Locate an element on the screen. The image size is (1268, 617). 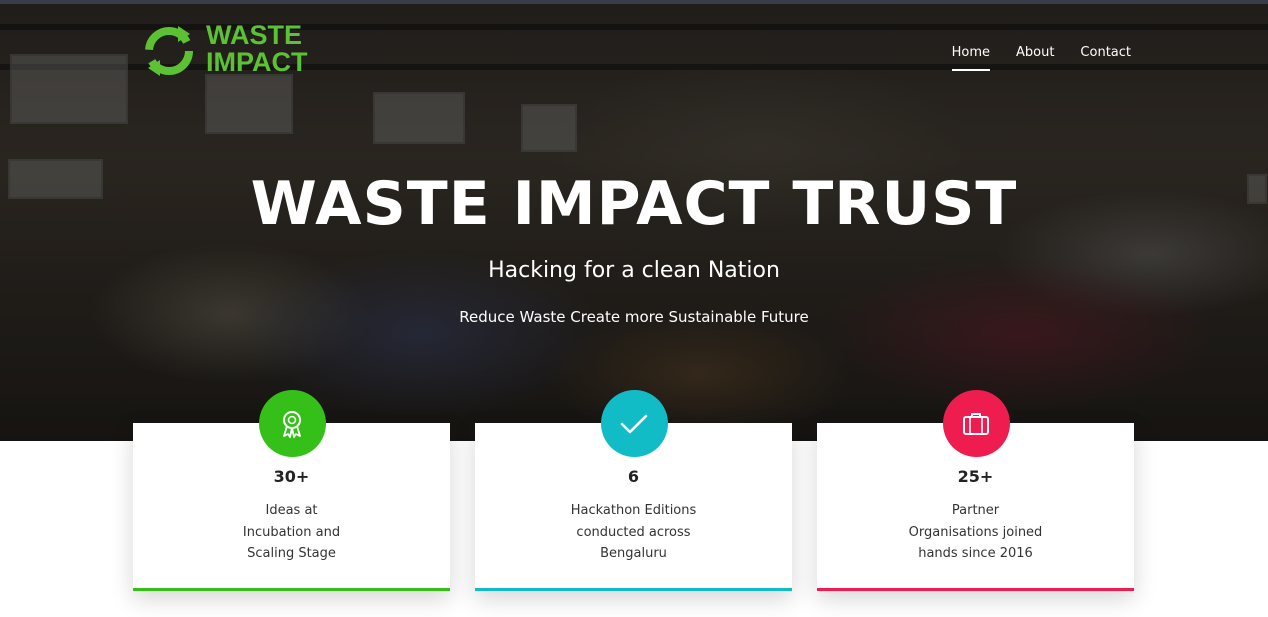
logo-wordmark: WASTE IMPACT is located at coordinates (257, 49).